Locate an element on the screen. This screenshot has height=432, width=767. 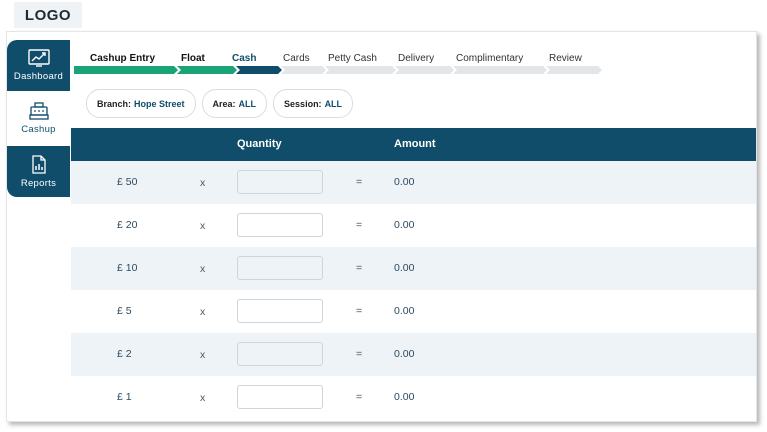
branch-value: Hope Street is located at coordinates (159, 103).